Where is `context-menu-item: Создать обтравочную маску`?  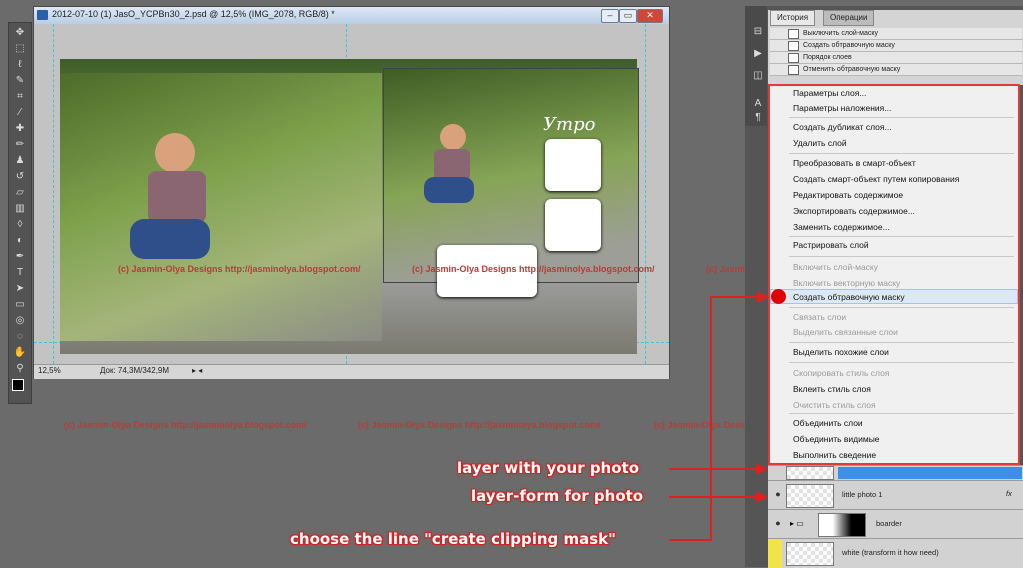 context-menu-item: Создать обтравочную маску is located at coordinates (849, 297).